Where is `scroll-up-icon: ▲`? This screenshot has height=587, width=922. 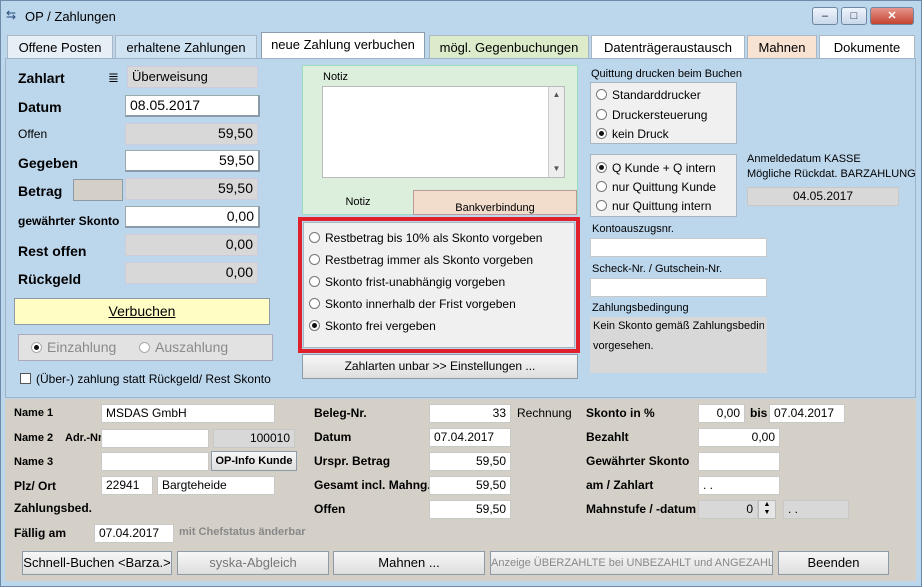 scroll-up-icon: ▲ is located at coordinates (556, 95).